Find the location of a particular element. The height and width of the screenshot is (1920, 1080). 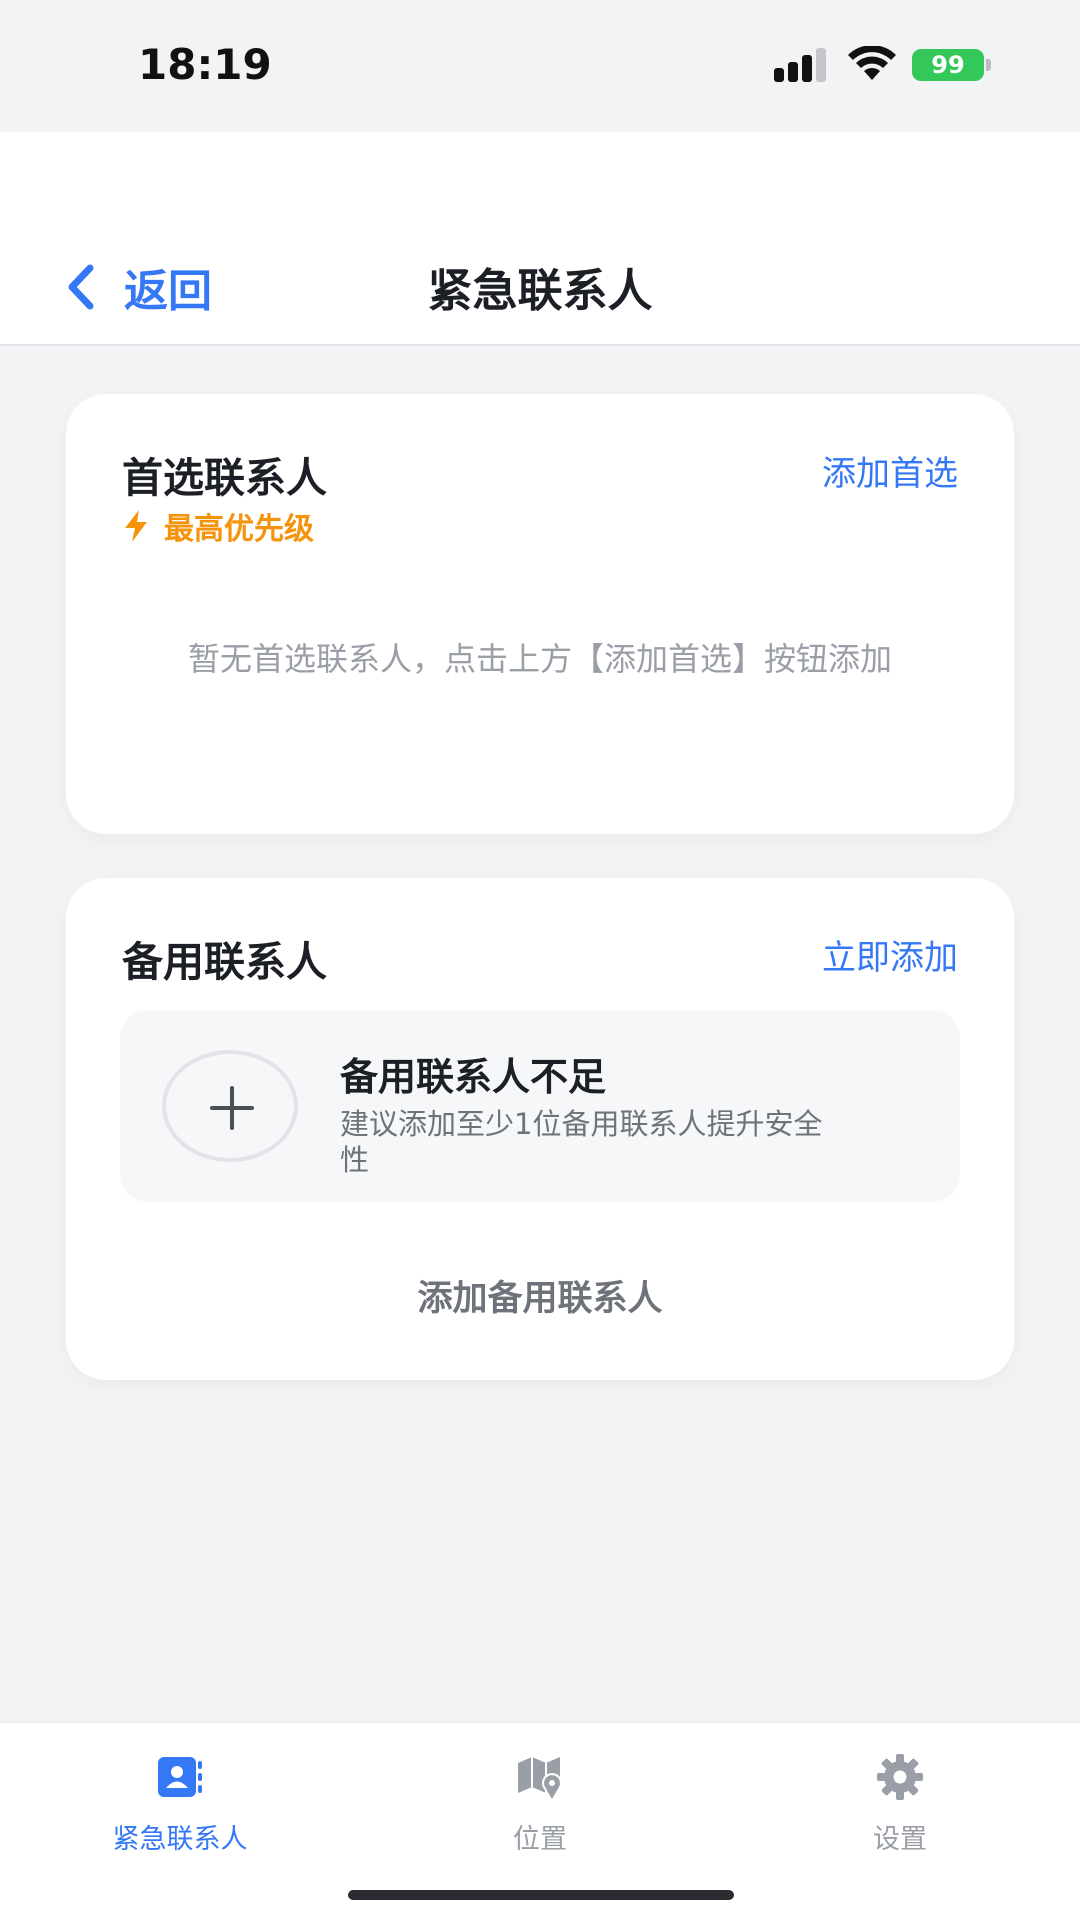

tab-label: 紧急联系人 is located at coordinates (180, 1839).